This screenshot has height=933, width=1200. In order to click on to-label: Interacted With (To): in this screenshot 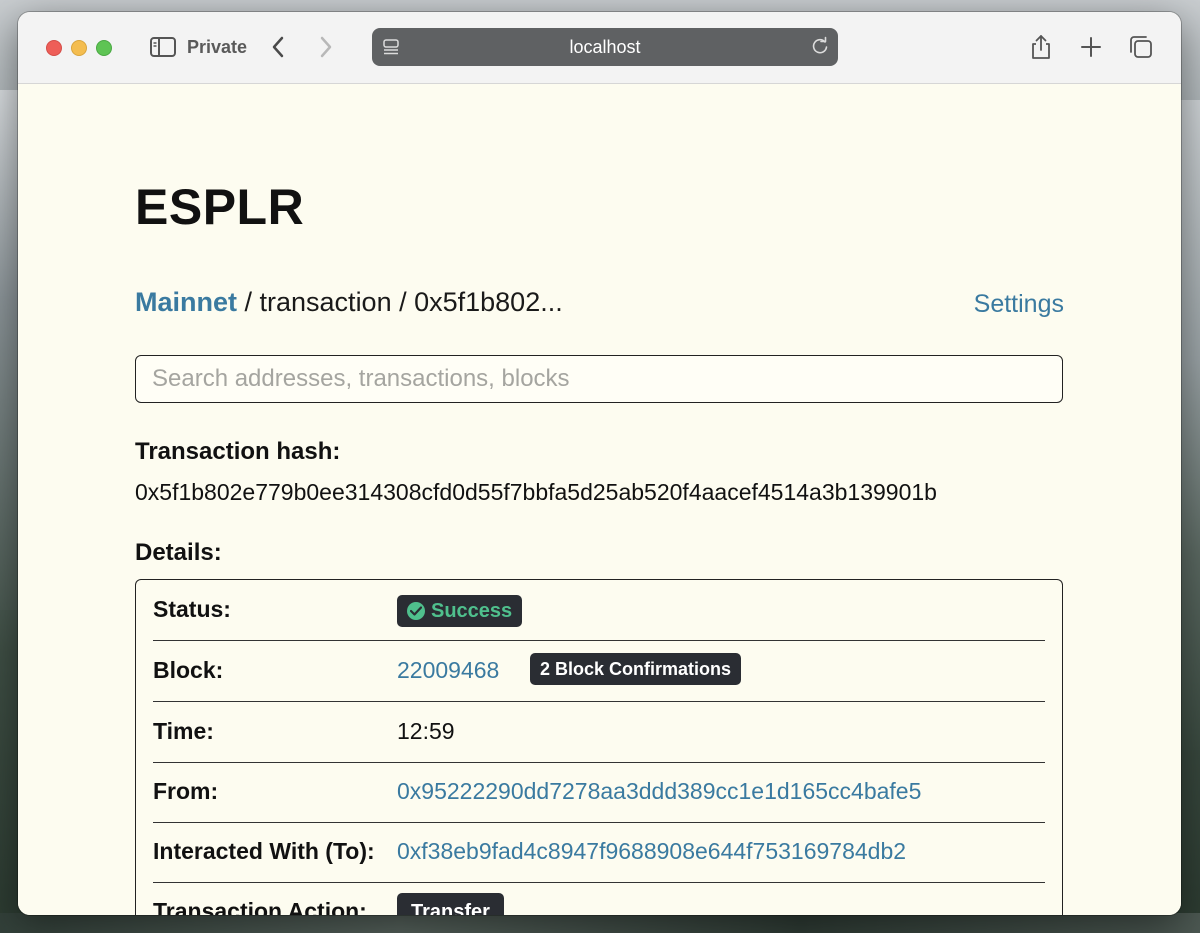, I will do `click(264, 851)`.